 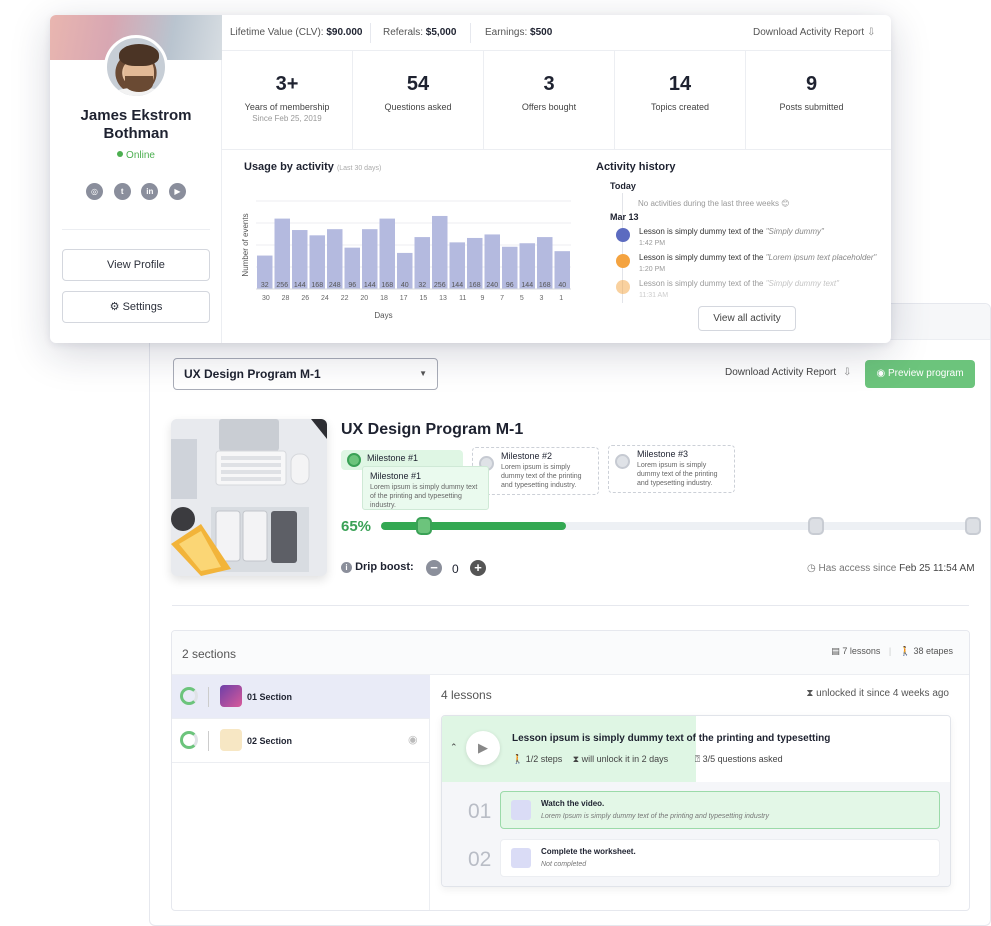 I want to click on unlocked-since: ⧗ unlocked it since 4 weeks ago, so click(x=877, y=693).